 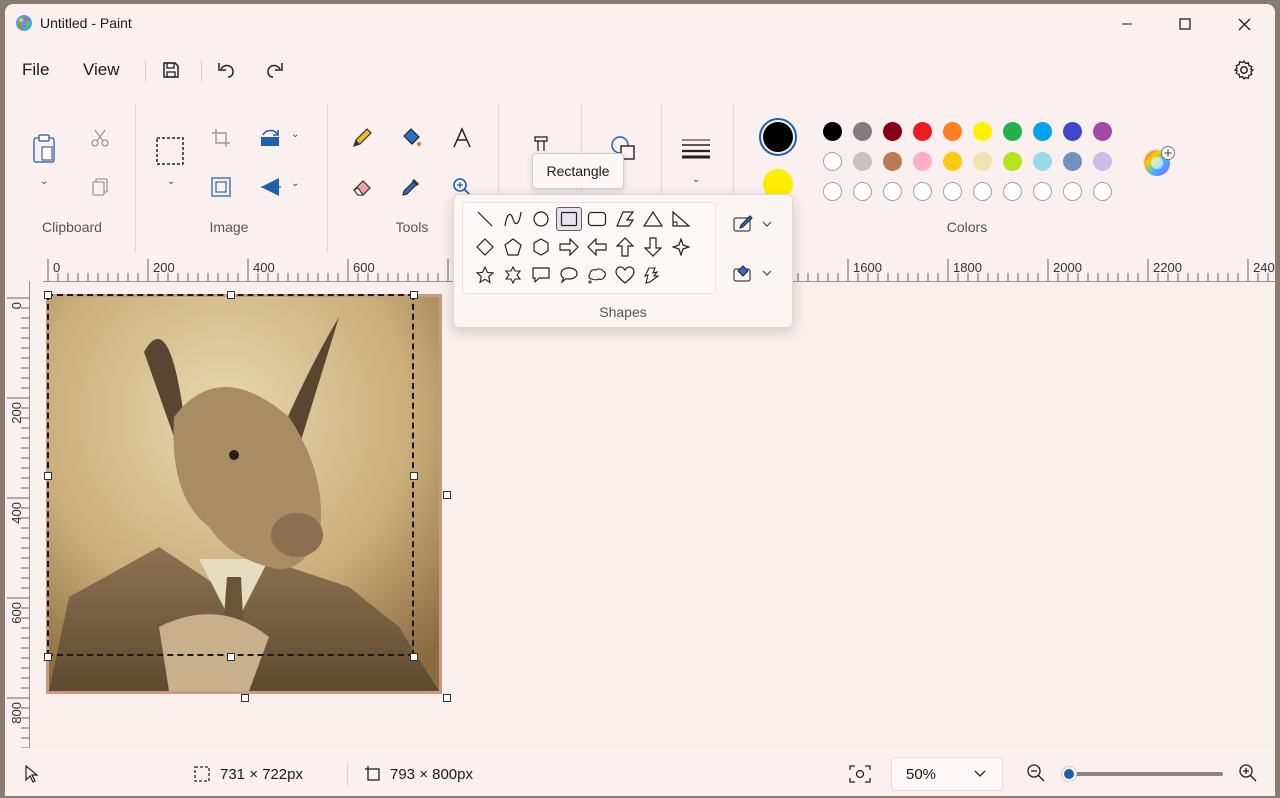 I want to click on shape-right-triangle, so click(x=681, y=219).